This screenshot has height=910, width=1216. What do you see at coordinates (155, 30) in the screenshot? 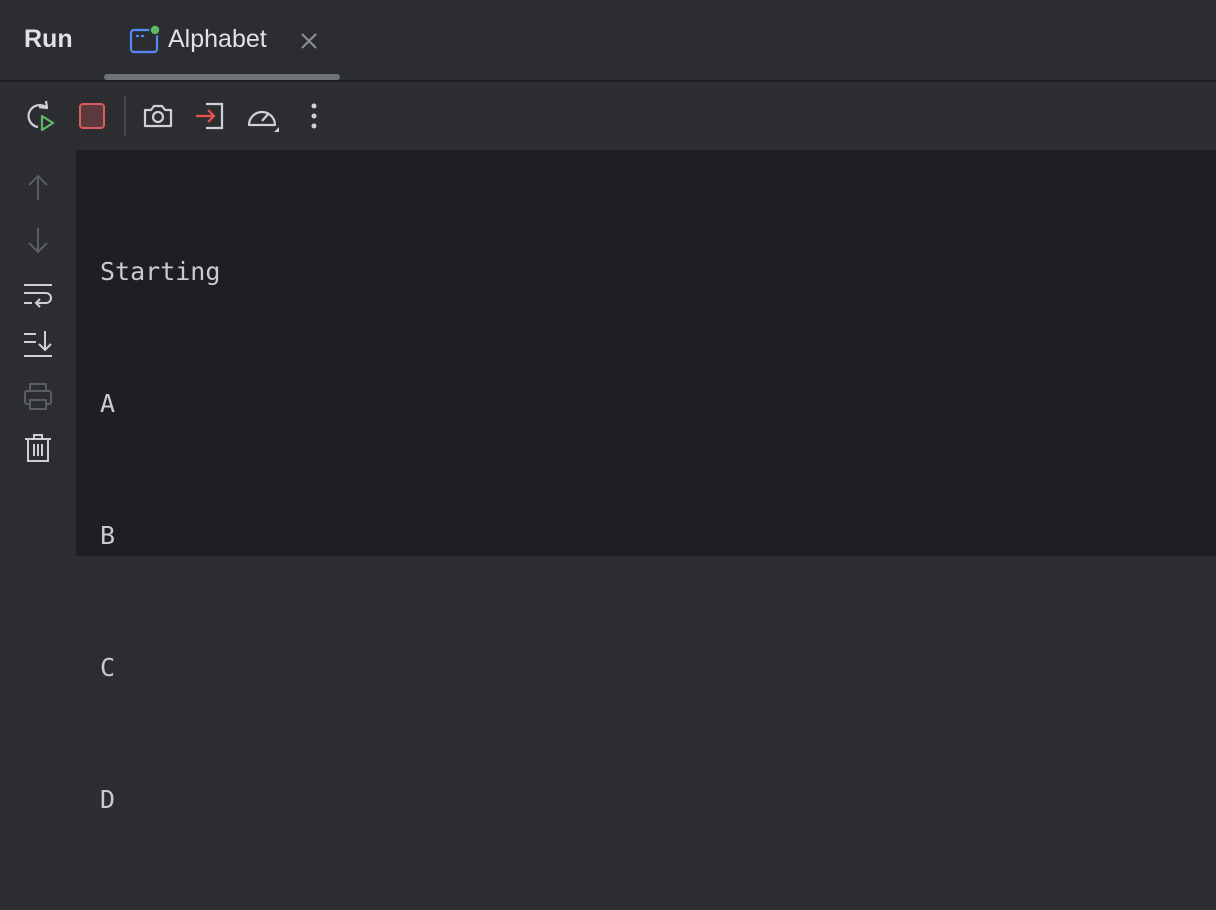
I see `running-status-dot` at bounding box center [155, 30].